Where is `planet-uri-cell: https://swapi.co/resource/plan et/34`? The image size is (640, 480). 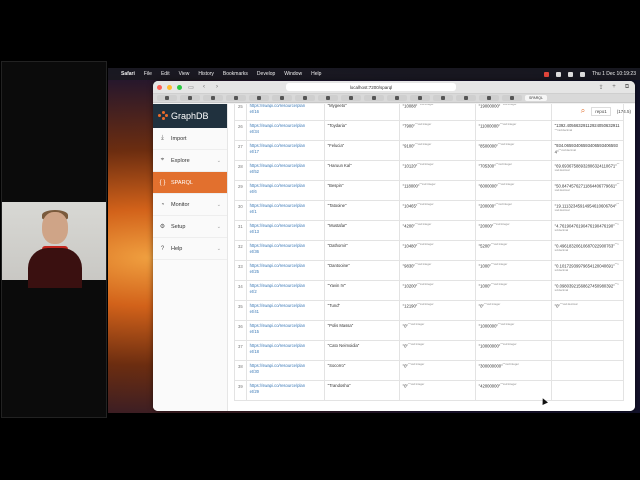 planet-uri-cell: https://swapi.co/resource/plan et/34 is located at coordinates (285, 130).